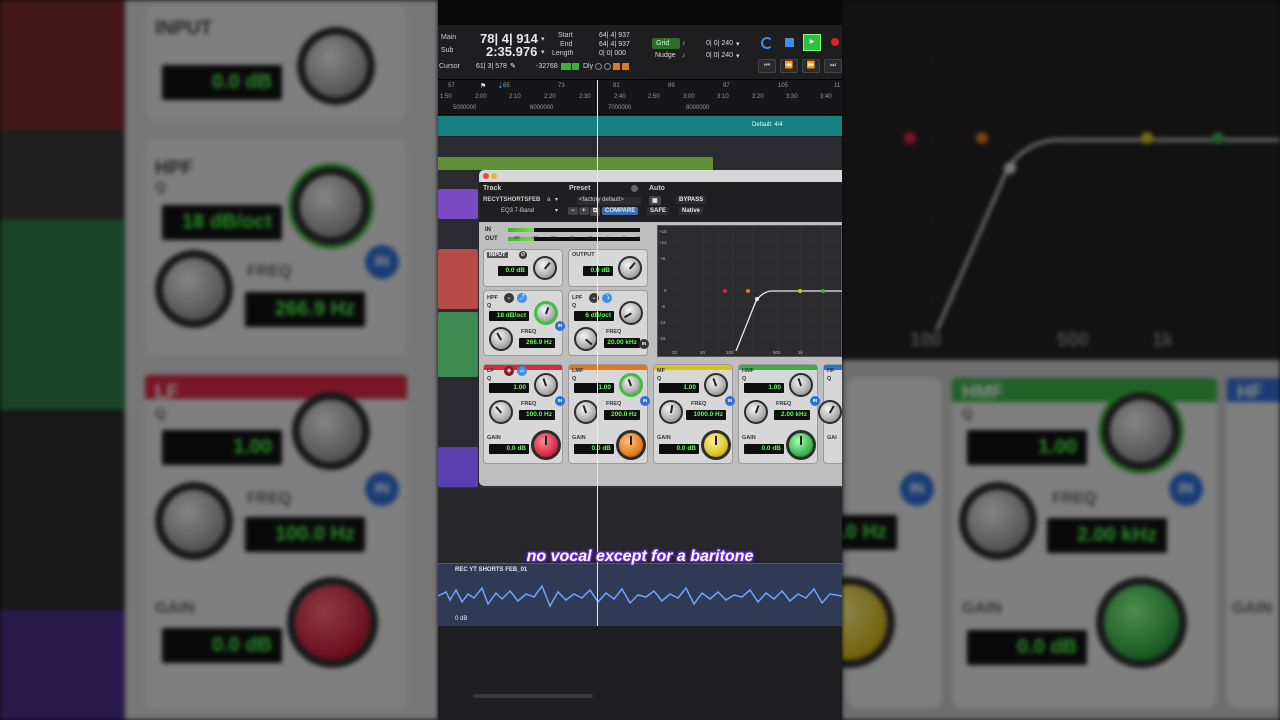 The width and height of the screenshot is (1280, 720). Describe the element at coordinates (764, 388) in the screenshot. I see `band-hmf-q-display: 1.00` at that location.